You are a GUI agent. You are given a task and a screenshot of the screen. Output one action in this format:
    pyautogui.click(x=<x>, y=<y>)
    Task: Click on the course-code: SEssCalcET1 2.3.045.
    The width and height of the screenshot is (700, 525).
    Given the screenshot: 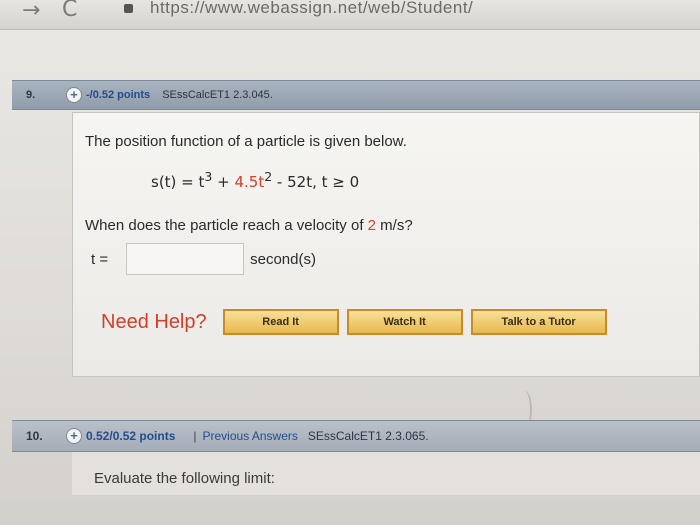 What is the action you would take?
    pyautogui.click(x=217, y=95)
    